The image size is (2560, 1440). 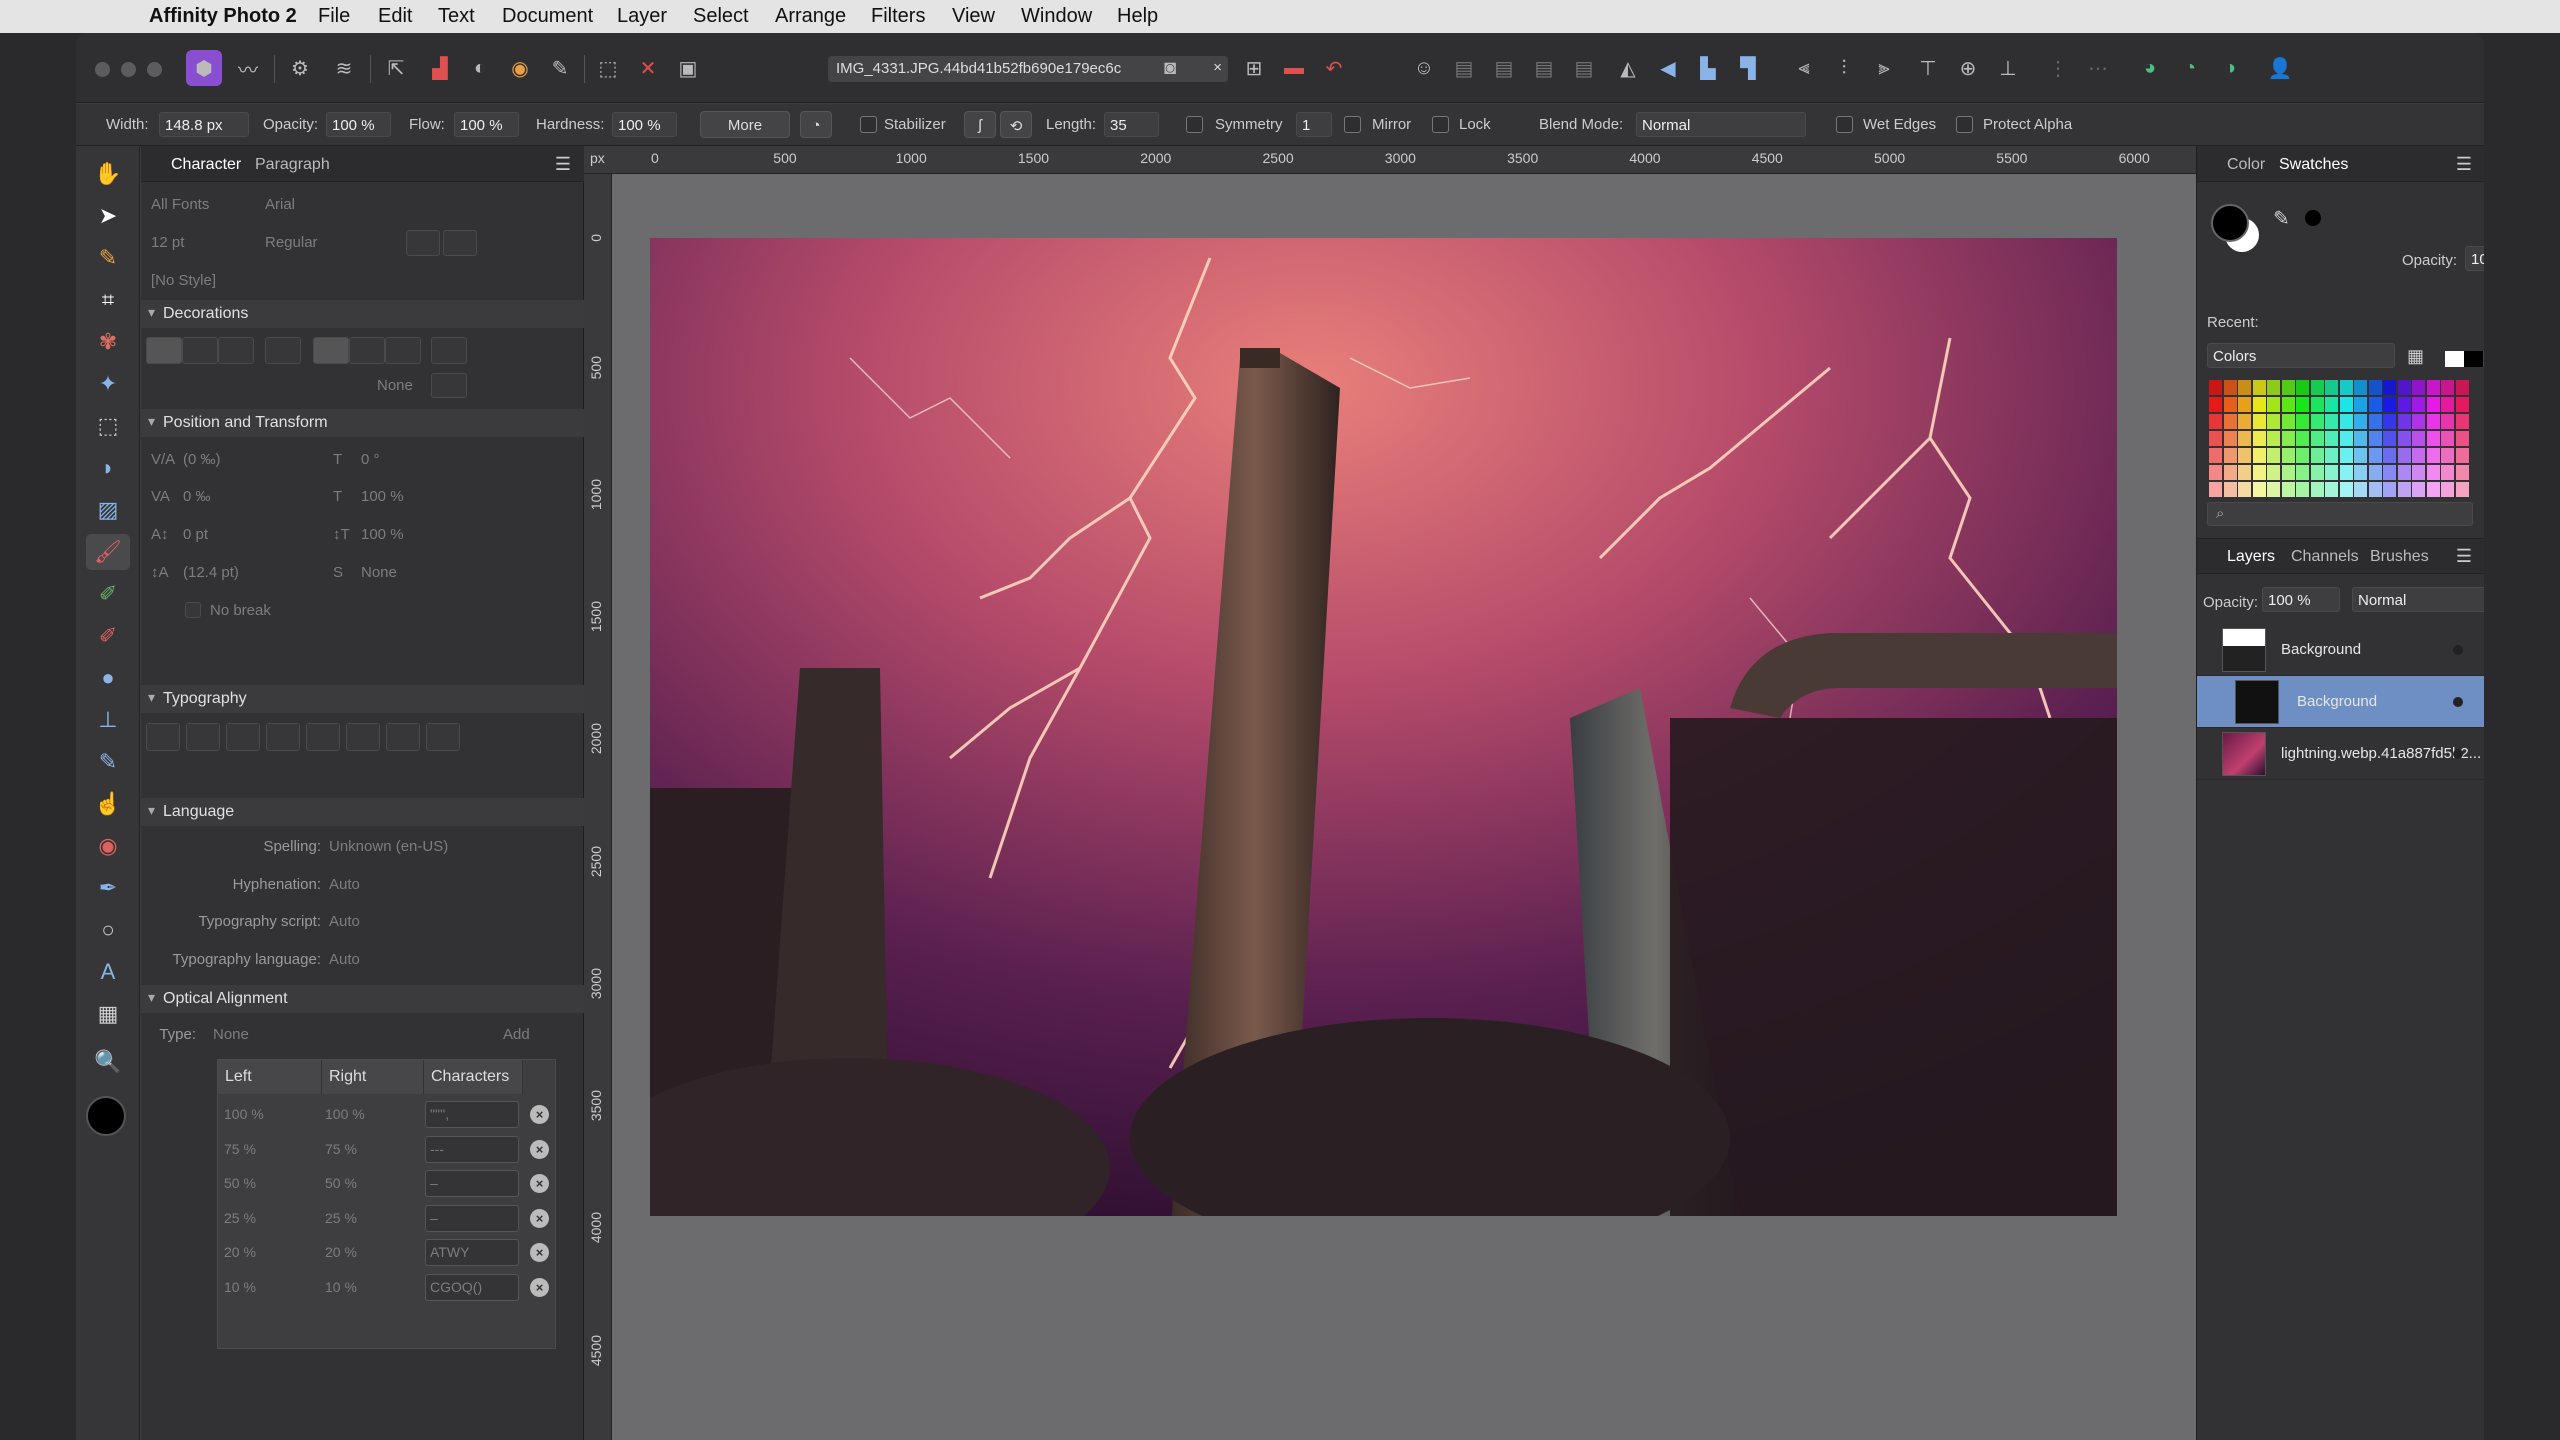 What do you see at coordinates (1968, 68) in the screenshot?
I see `align-middle-icon: ⊕` at bounding box center [1968, 68].